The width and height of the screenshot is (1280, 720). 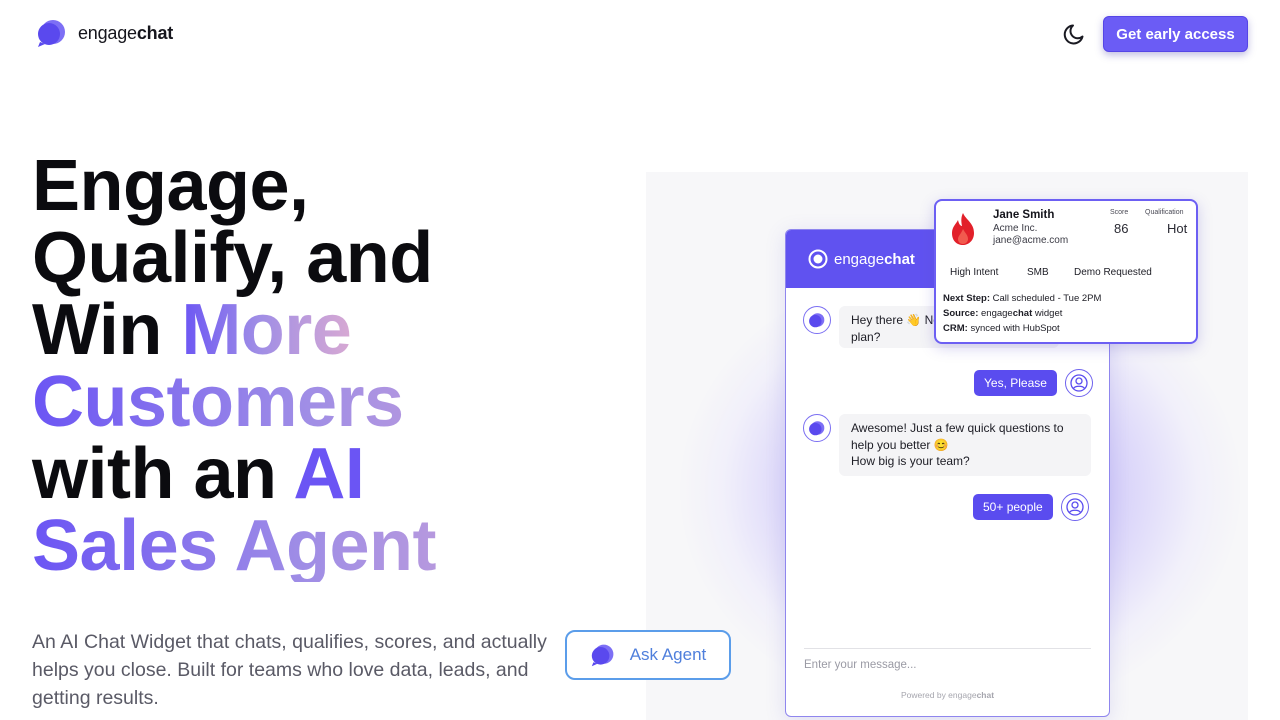 What do you see at coordinates (1121, 228) in the screenshot?
I see `score-value: 86` at bounding box center [1121, 228].